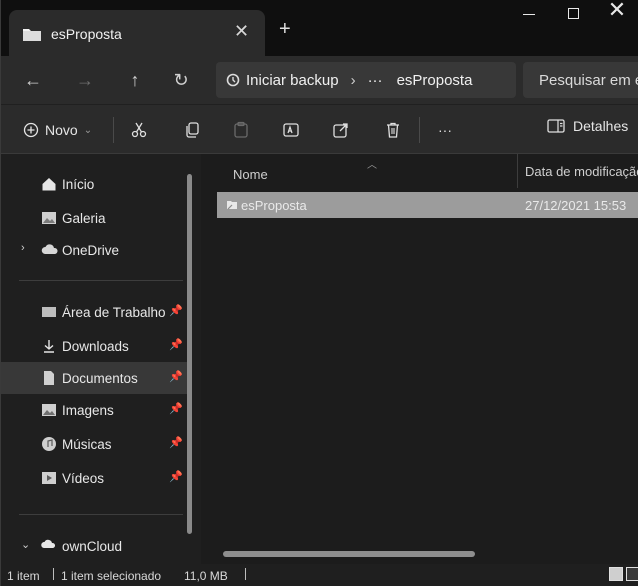 This screenshot has height=586, width=638. I want to click on paste-button, so click(241, 130).